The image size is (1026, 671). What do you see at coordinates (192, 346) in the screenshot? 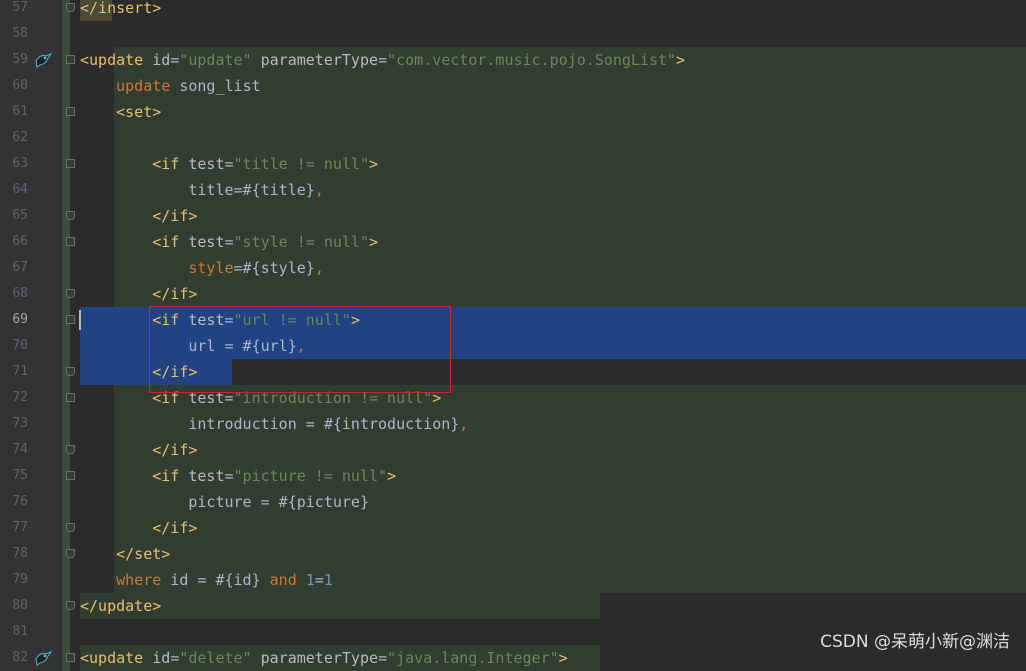
I see `code-text: url = #{url},` at bounding box center [192, 346].